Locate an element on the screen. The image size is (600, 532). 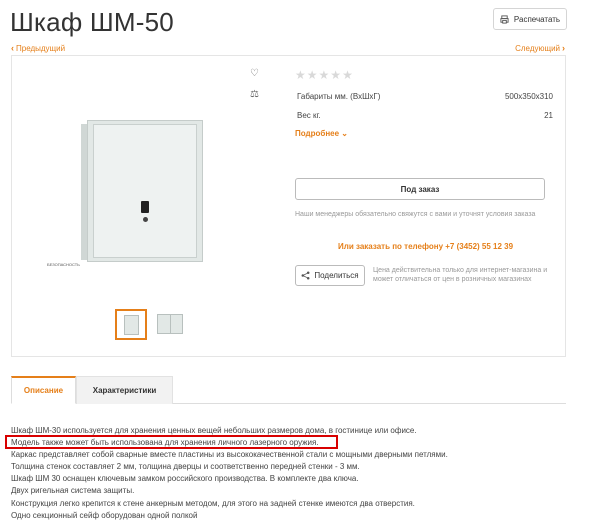
safe-door is located at coordinates (145, 191).